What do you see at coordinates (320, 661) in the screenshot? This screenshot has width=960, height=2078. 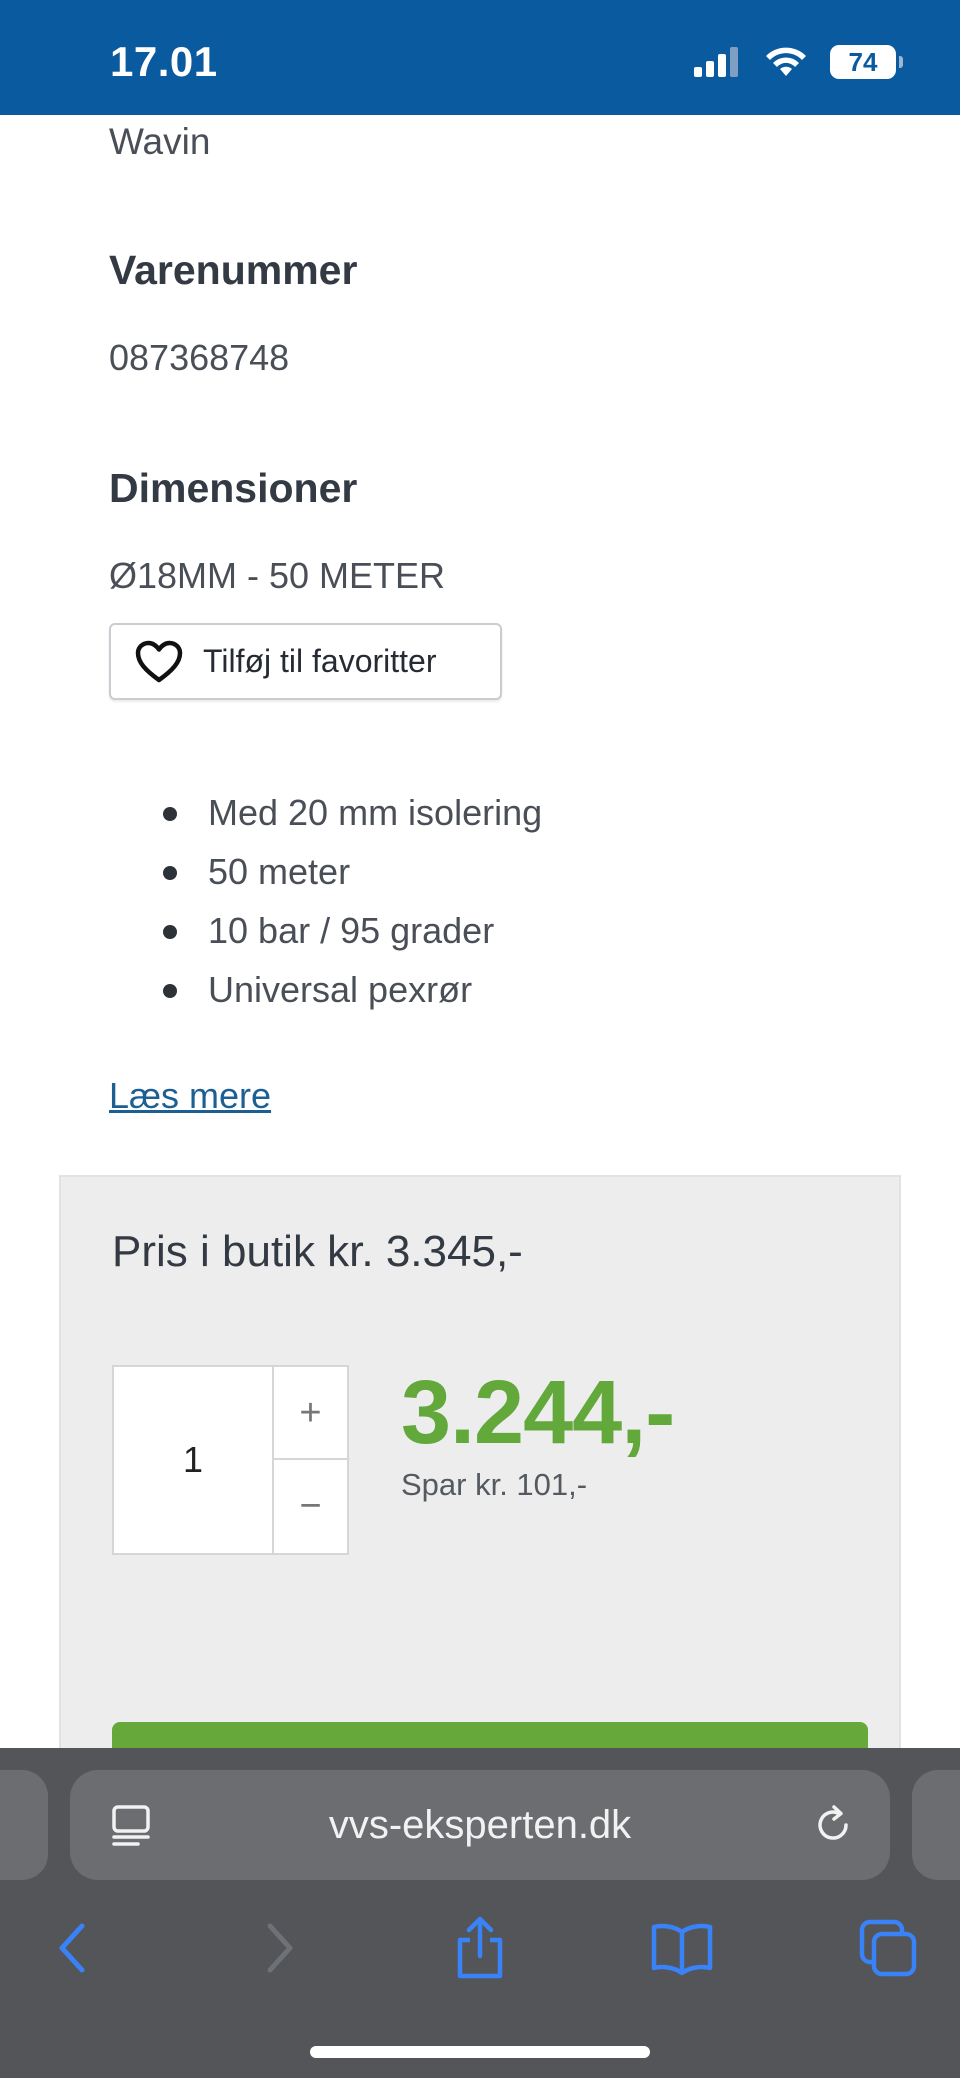 I see `add-to-favorites-label: Tilføj til favoritter` at bounding box center [320, 661].